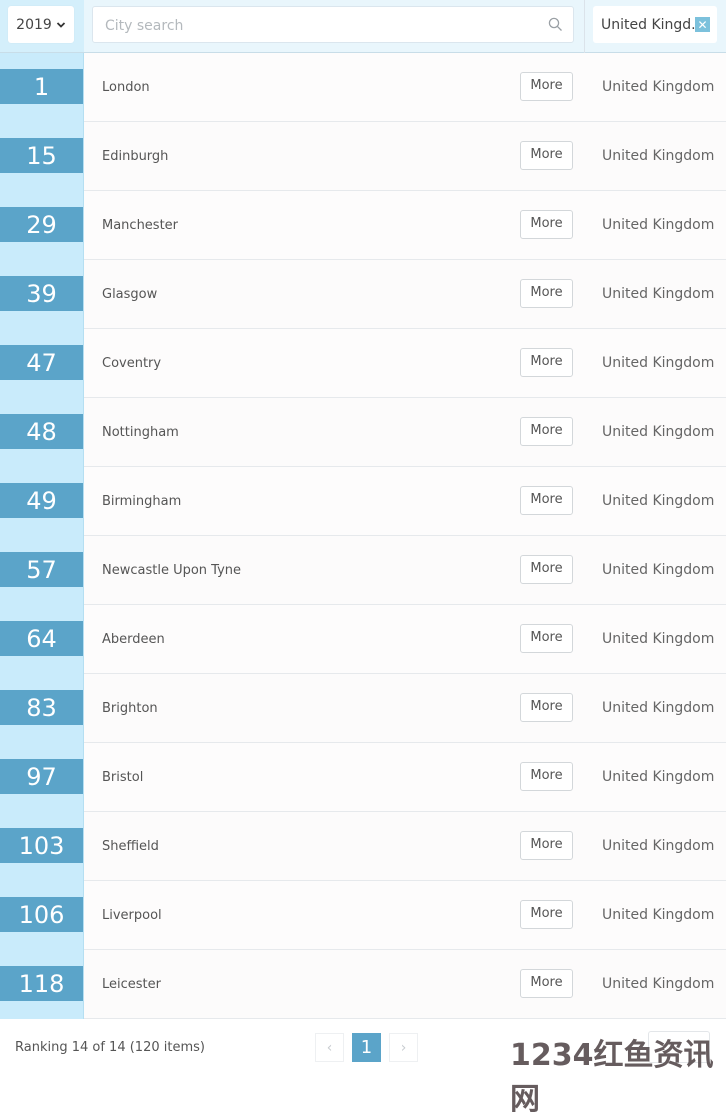  Describe the element at coordinates (41, 24) in the screenshot. I see `year-select: 2019` at that location.